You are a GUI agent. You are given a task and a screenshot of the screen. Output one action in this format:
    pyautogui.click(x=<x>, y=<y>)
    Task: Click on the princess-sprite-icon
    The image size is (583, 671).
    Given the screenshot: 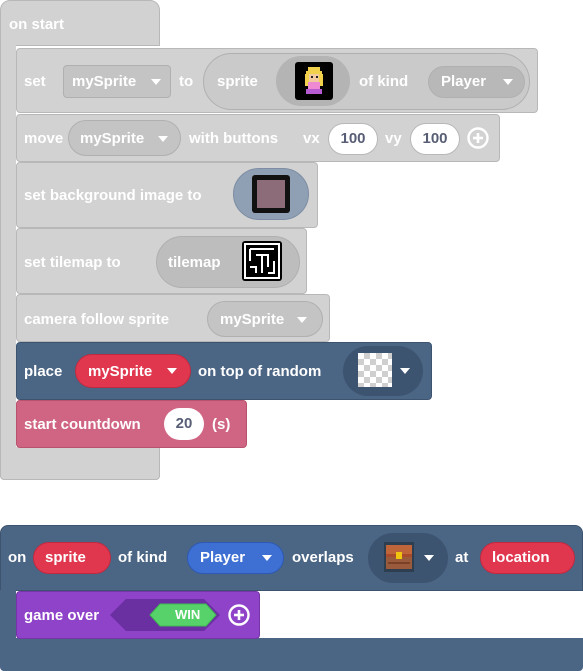 What is the action you would take?
    pyautogui.click(x=314, y=81)
    